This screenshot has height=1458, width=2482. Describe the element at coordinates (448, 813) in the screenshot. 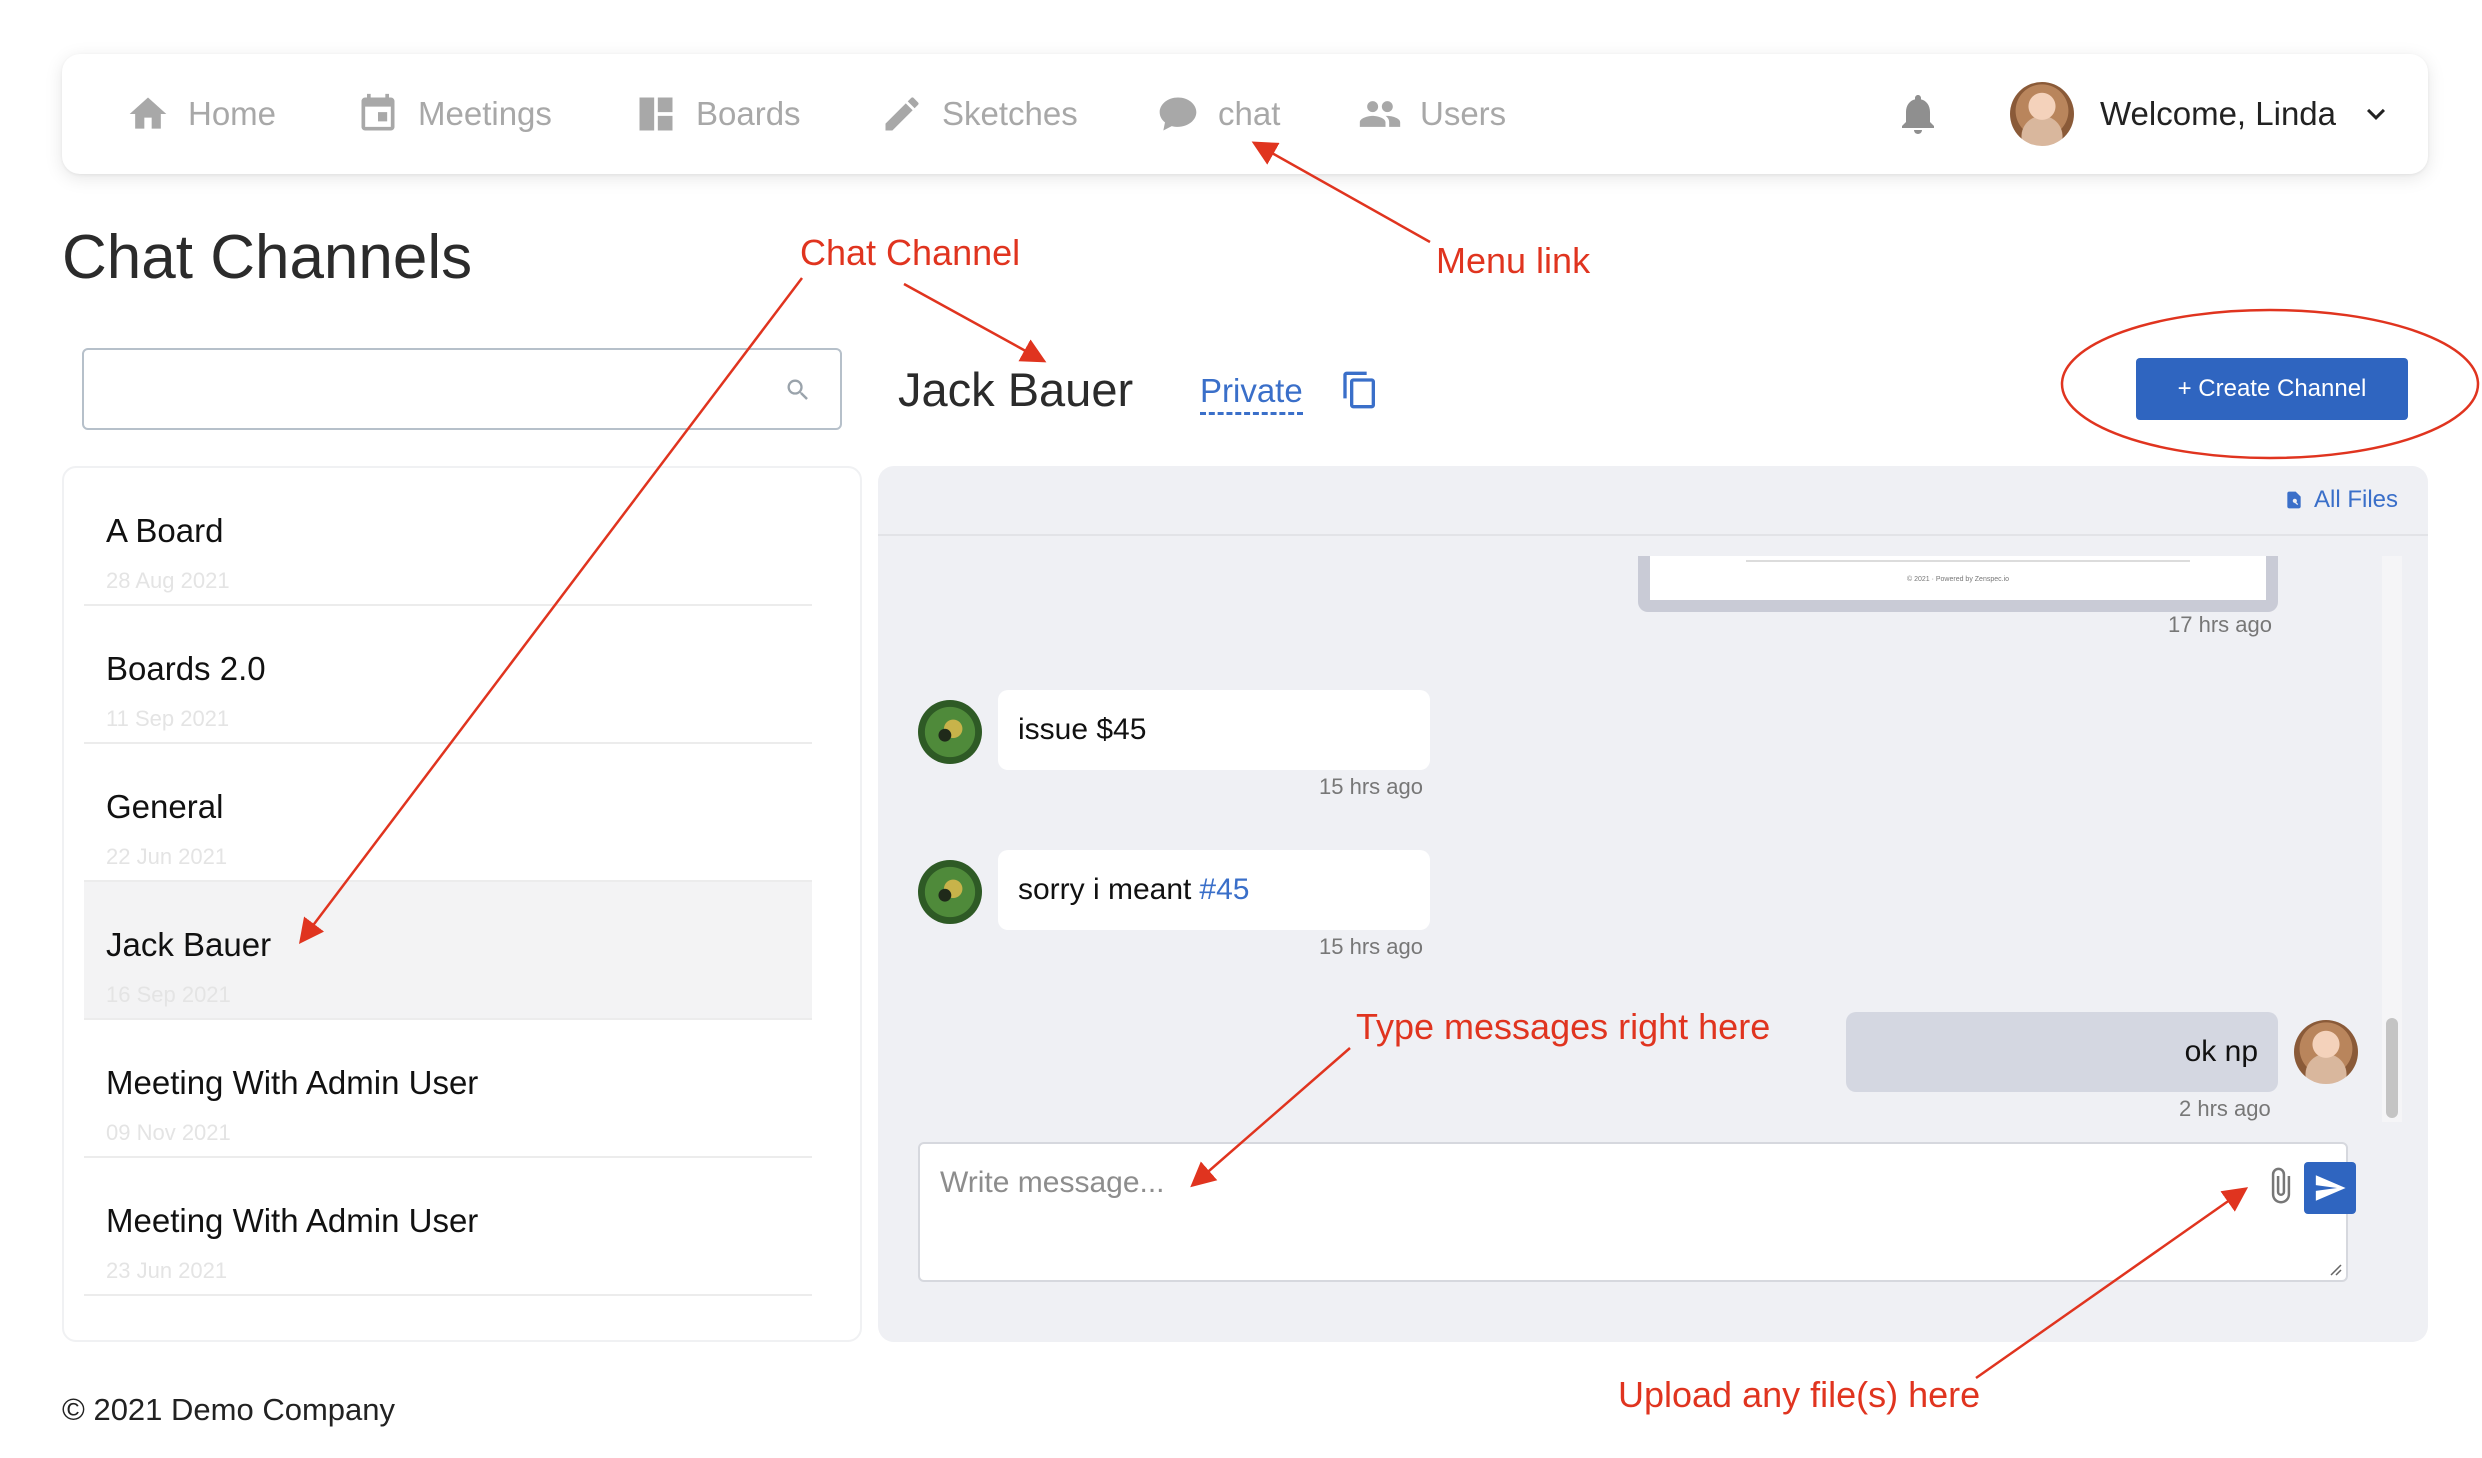

I see `channel-item: General 22 Jun 2021` at that location.